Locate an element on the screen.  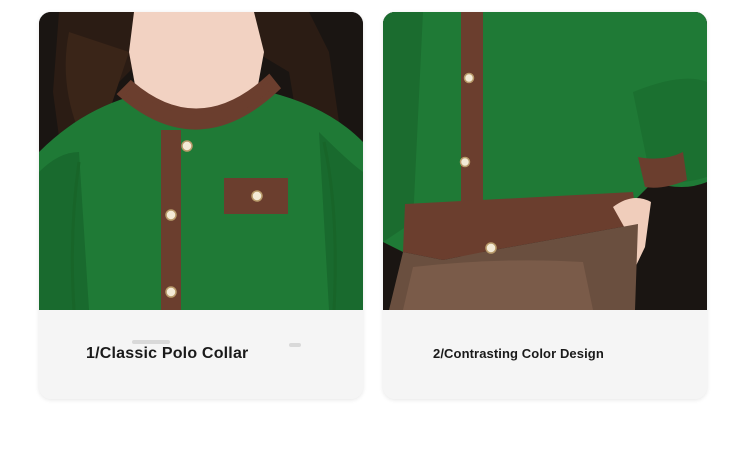
card-caption: 2/Contrasting Color Design is located at coordinates (518, 353).